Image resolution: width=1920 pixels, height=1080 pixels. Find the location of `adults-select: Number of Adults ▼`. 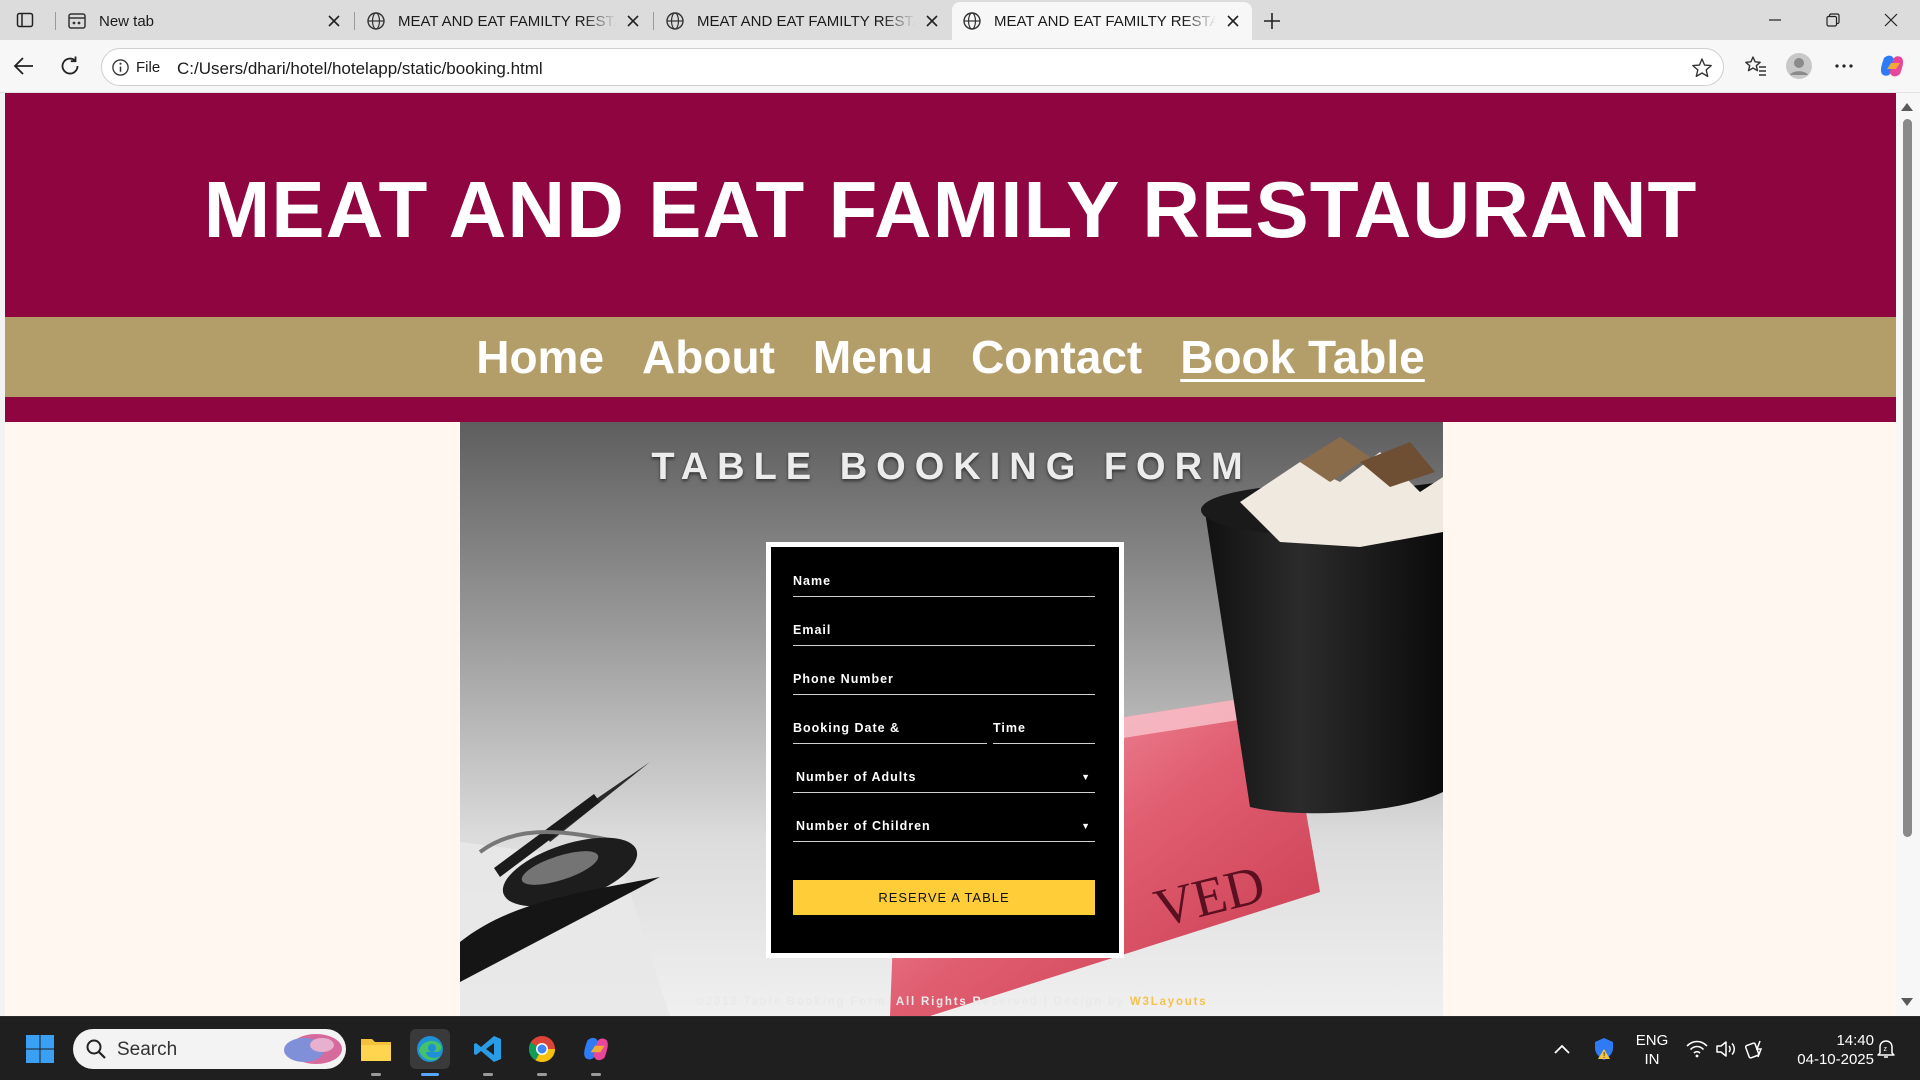

adults-select: Number of Adults ▼ is located at coordinates (944, 781).